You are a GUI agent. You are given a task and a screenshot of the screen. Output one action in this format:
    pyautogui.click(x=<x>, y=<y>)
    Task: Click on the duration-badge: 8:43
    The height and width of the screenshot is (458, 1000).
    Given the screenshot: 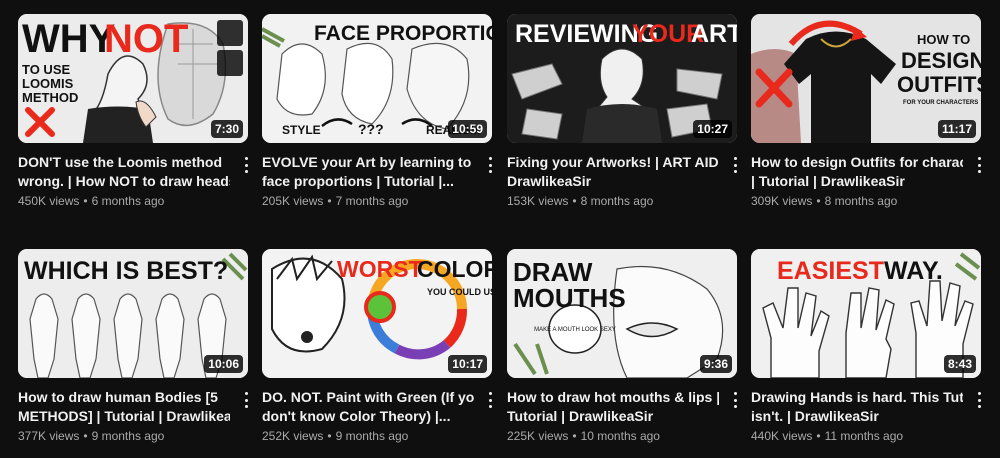 What is the action you would take?
    pyautogui.click(x=959, y=364)
    